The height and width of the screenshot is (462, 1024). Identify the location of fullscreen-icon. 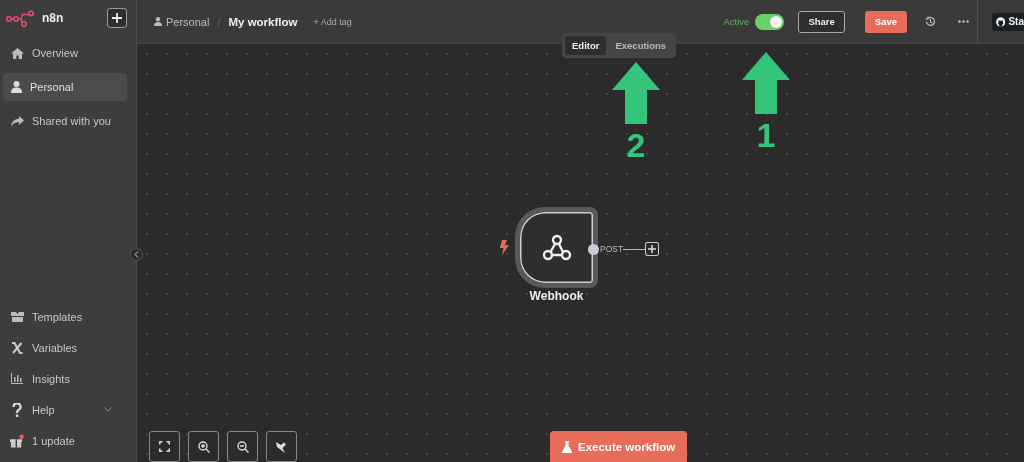
(164, 446).